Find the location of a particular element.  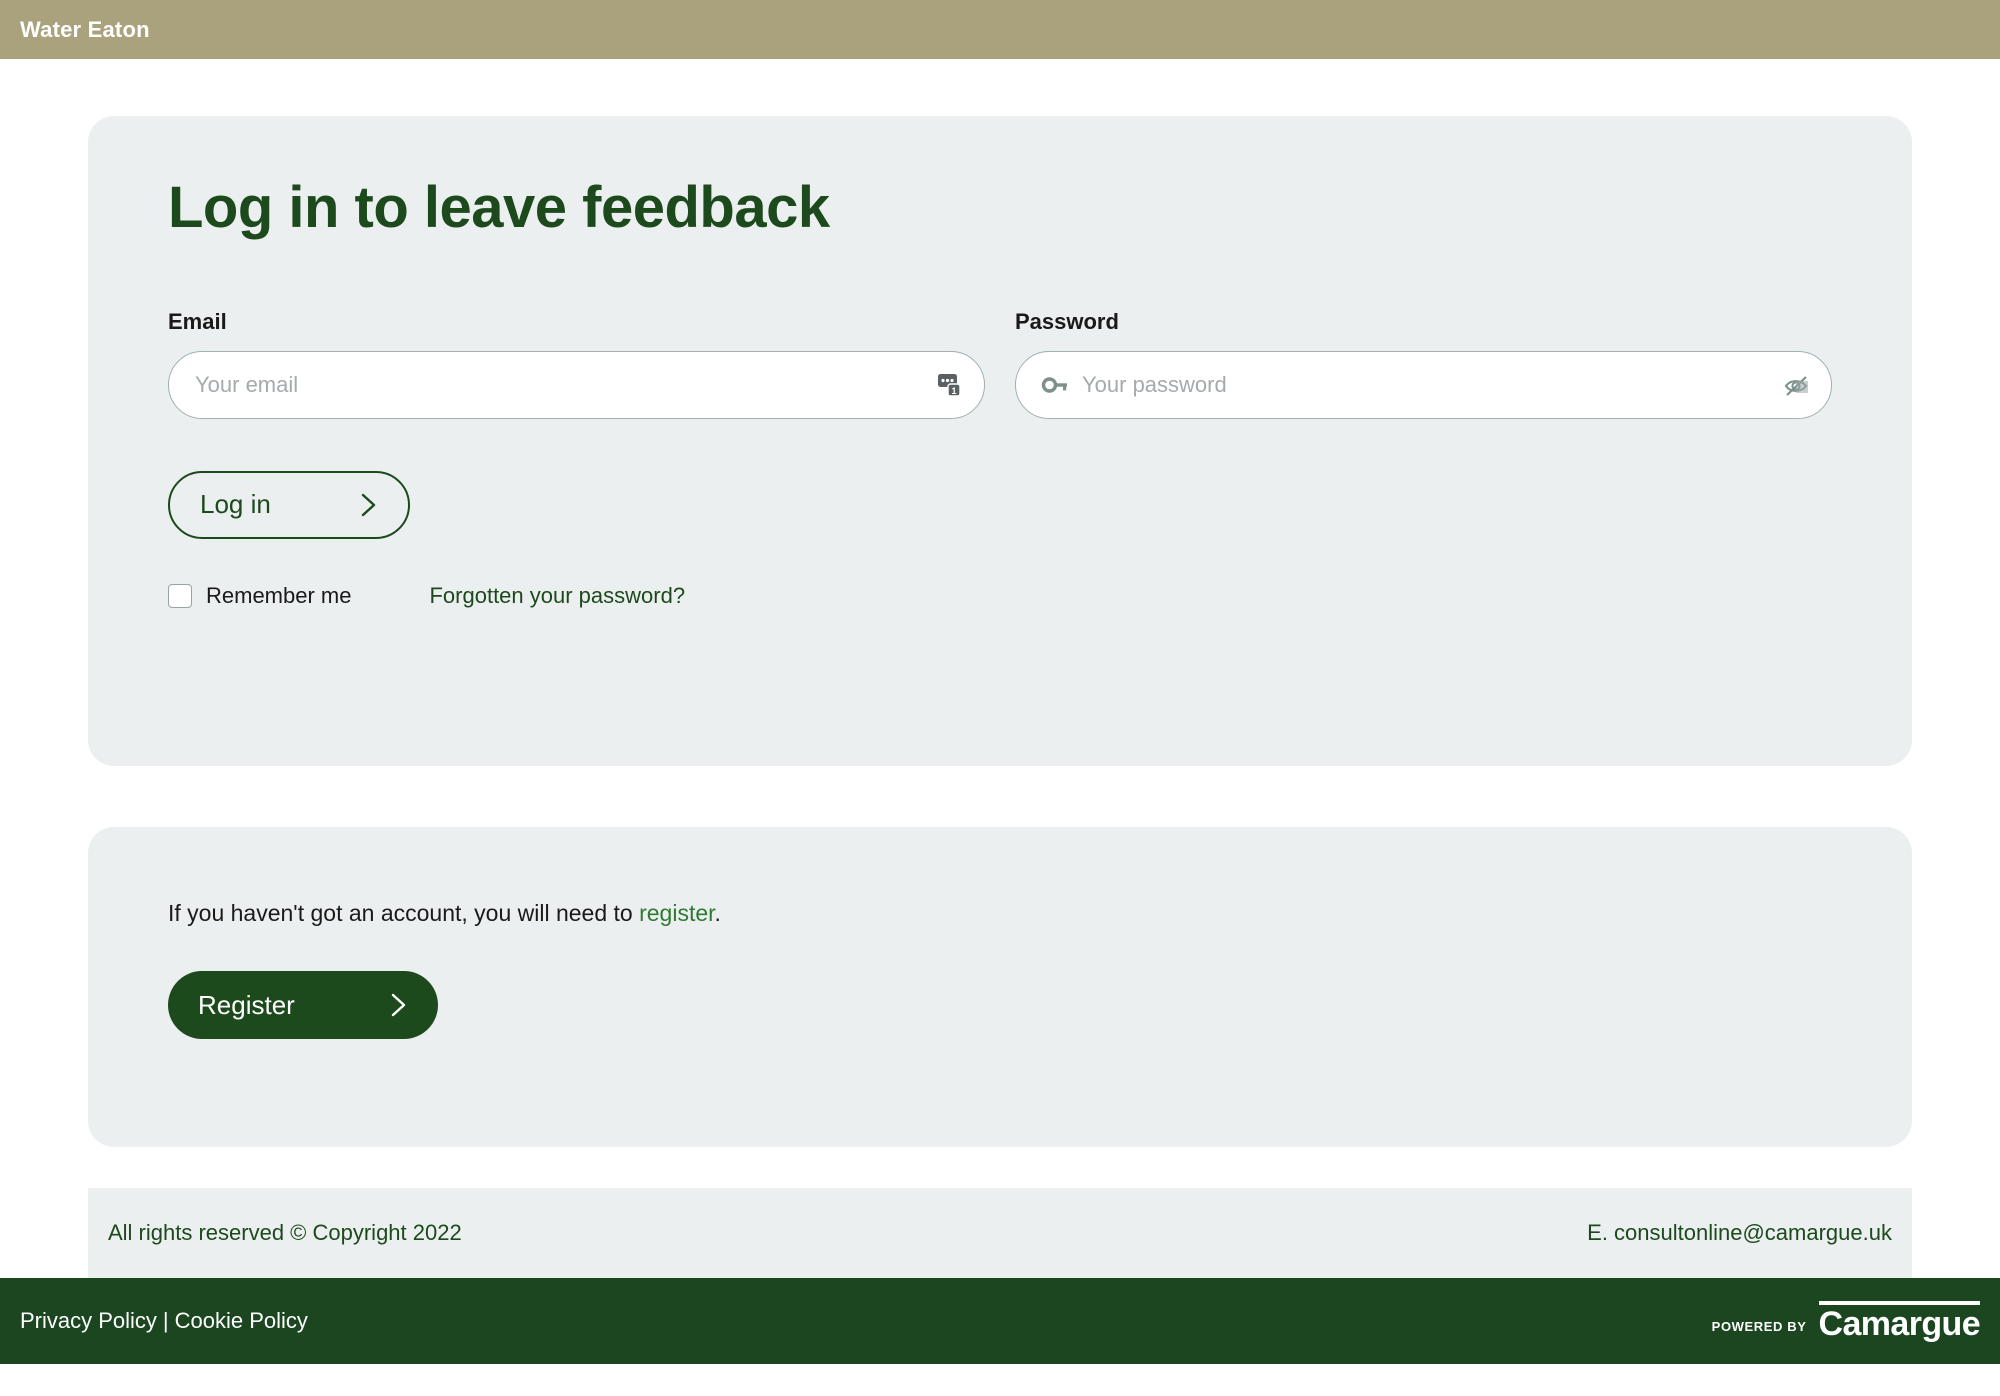

register-inline-link: register is located at coordinates (676, 913).